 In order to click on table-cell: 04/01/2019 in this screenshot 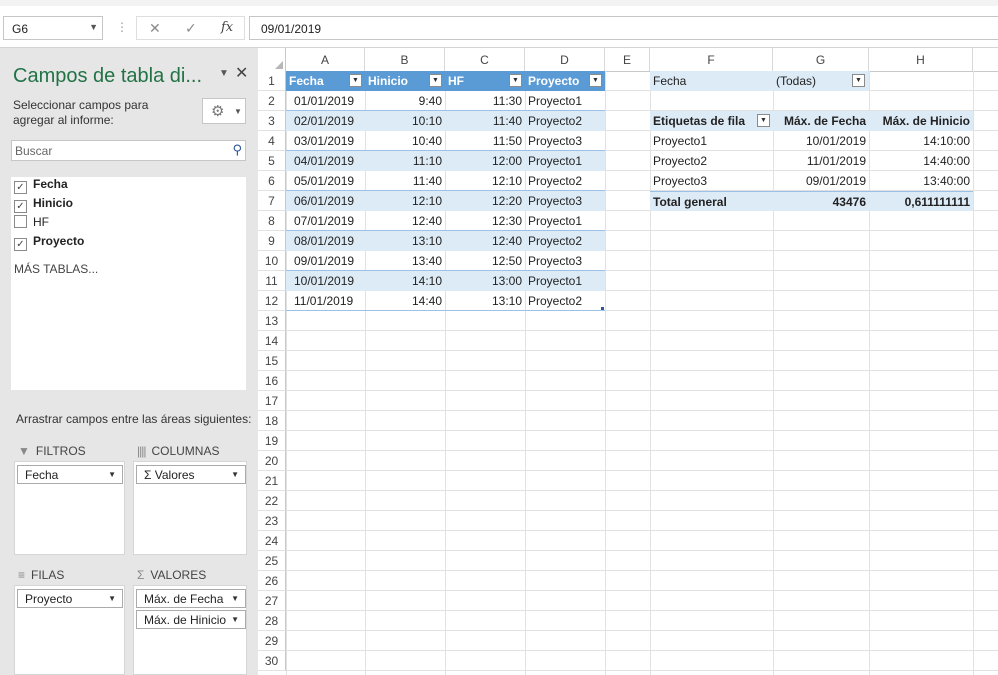, I will do `click(325, 161)`.